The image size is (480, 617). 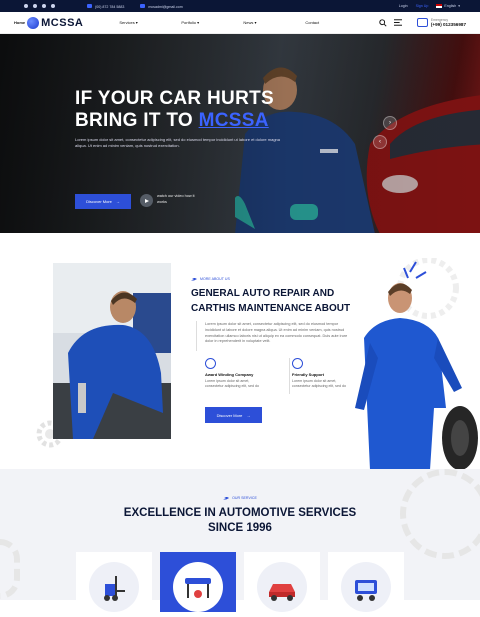 What do you see at coordinates (44, 6) in the screenshot?
I see `twitter-icon` at bounding box center [44, 6].